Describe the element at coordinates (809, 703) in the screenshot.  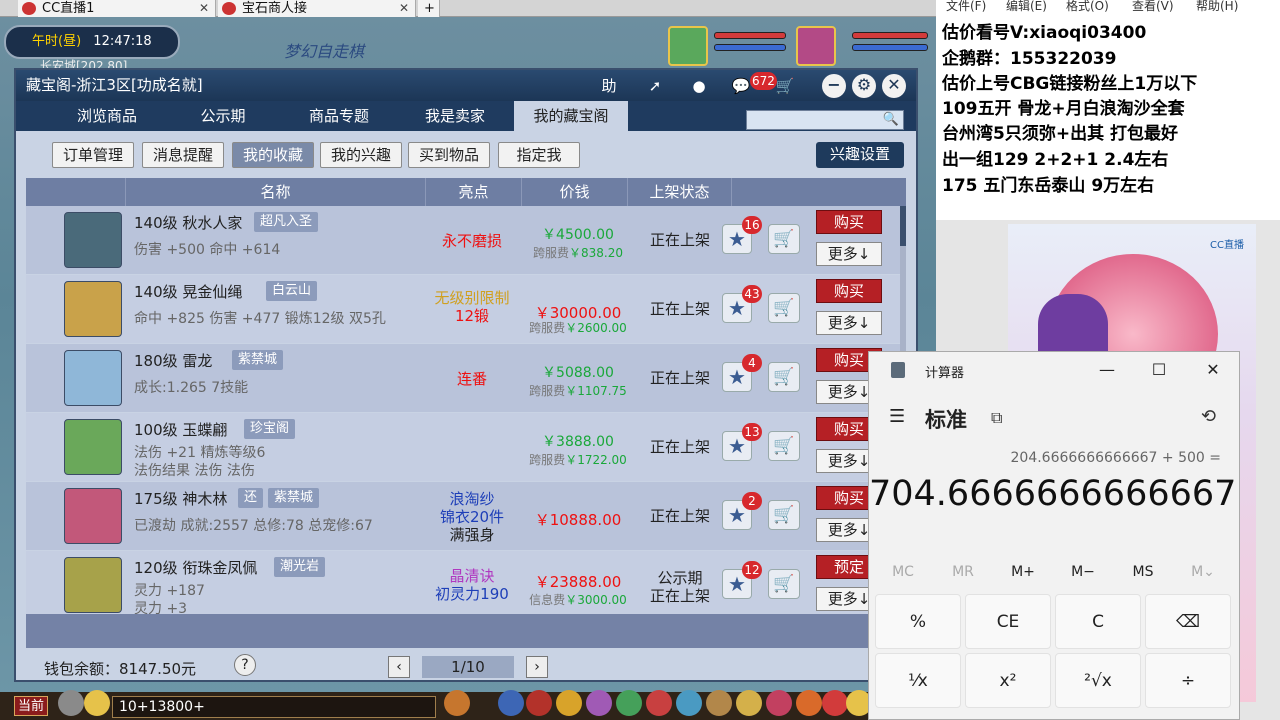
I see `shop-icon` at that location.